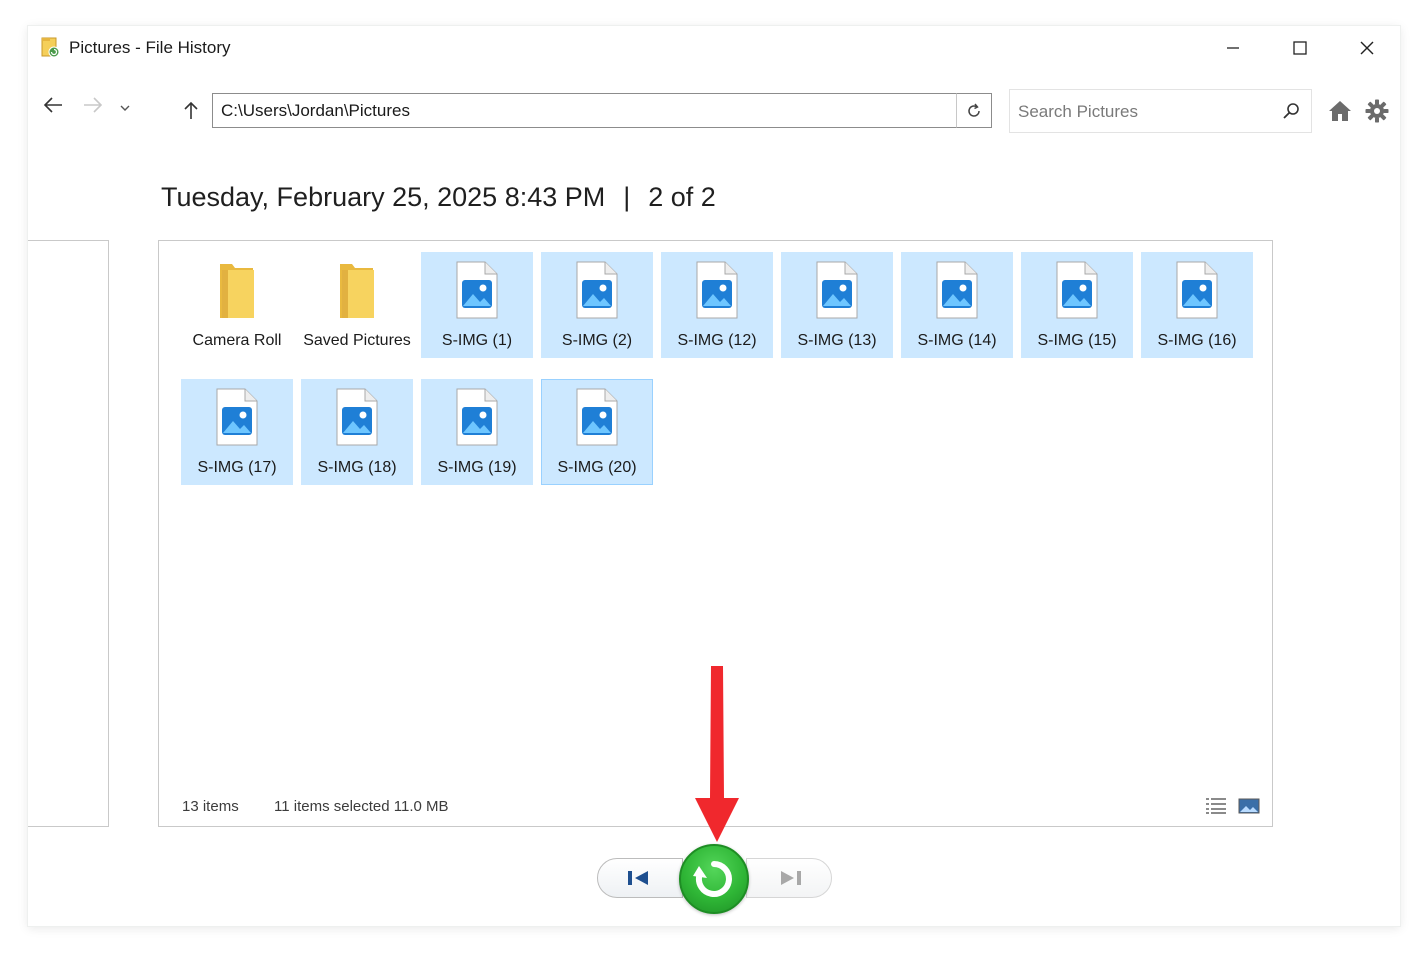  I want to click on item-label: S-IMG (15), so click(1077, 340).